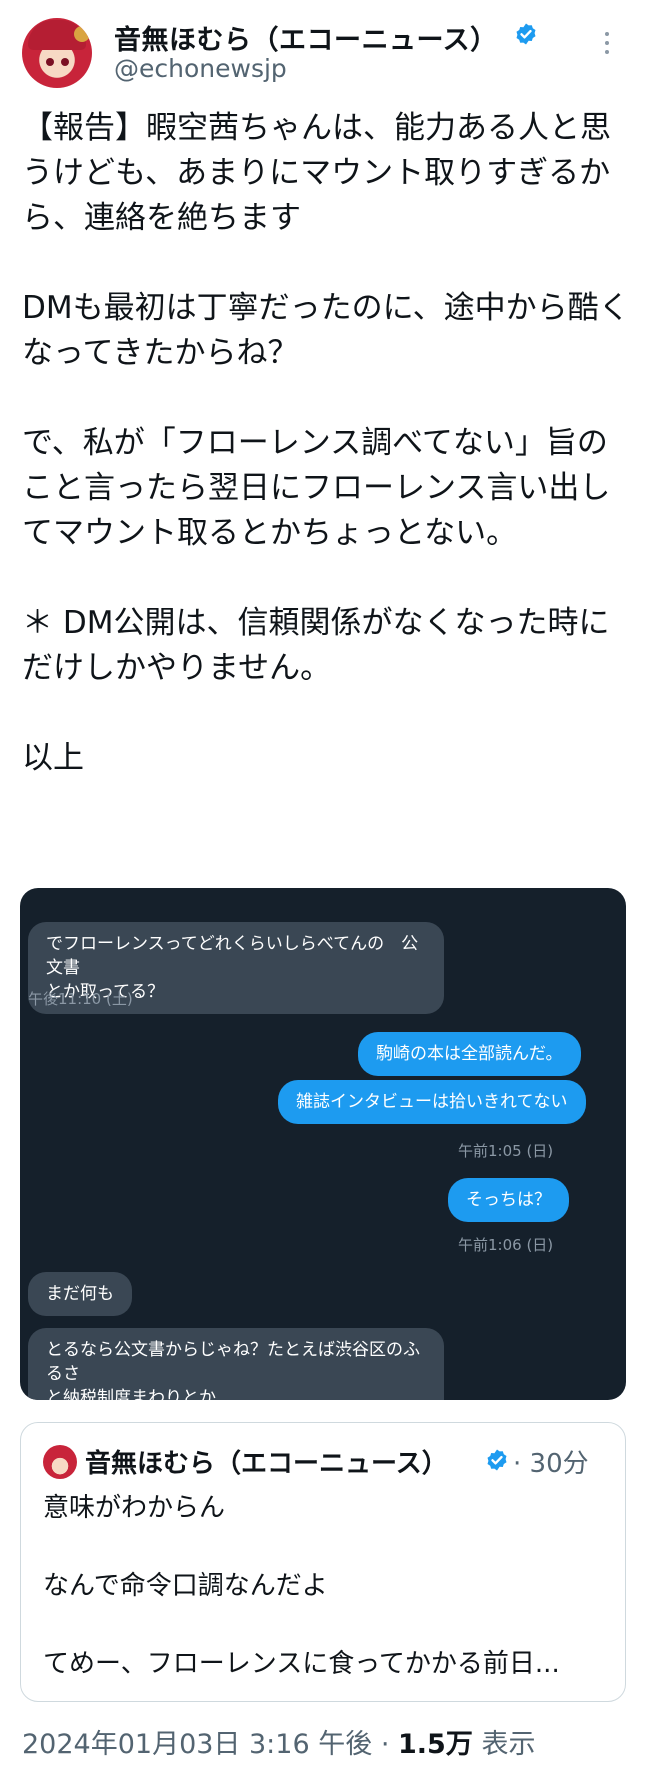 This screenshot has height=1769, width=646. Describe the element at coordinates (506, 1151) in the screenshot. I see `dm-timestamp: 午前1:05 (日)` at that location.